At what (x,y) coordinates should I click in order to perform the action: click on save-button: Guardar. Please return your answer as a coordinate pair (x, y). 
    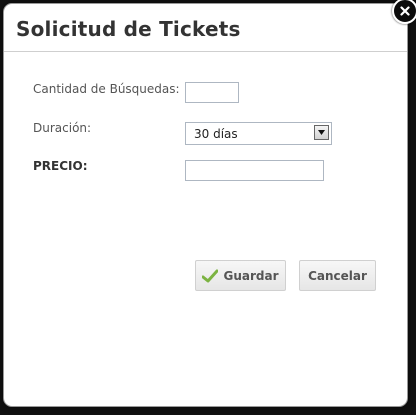
    Looking at the image, I should click on (240, 275).